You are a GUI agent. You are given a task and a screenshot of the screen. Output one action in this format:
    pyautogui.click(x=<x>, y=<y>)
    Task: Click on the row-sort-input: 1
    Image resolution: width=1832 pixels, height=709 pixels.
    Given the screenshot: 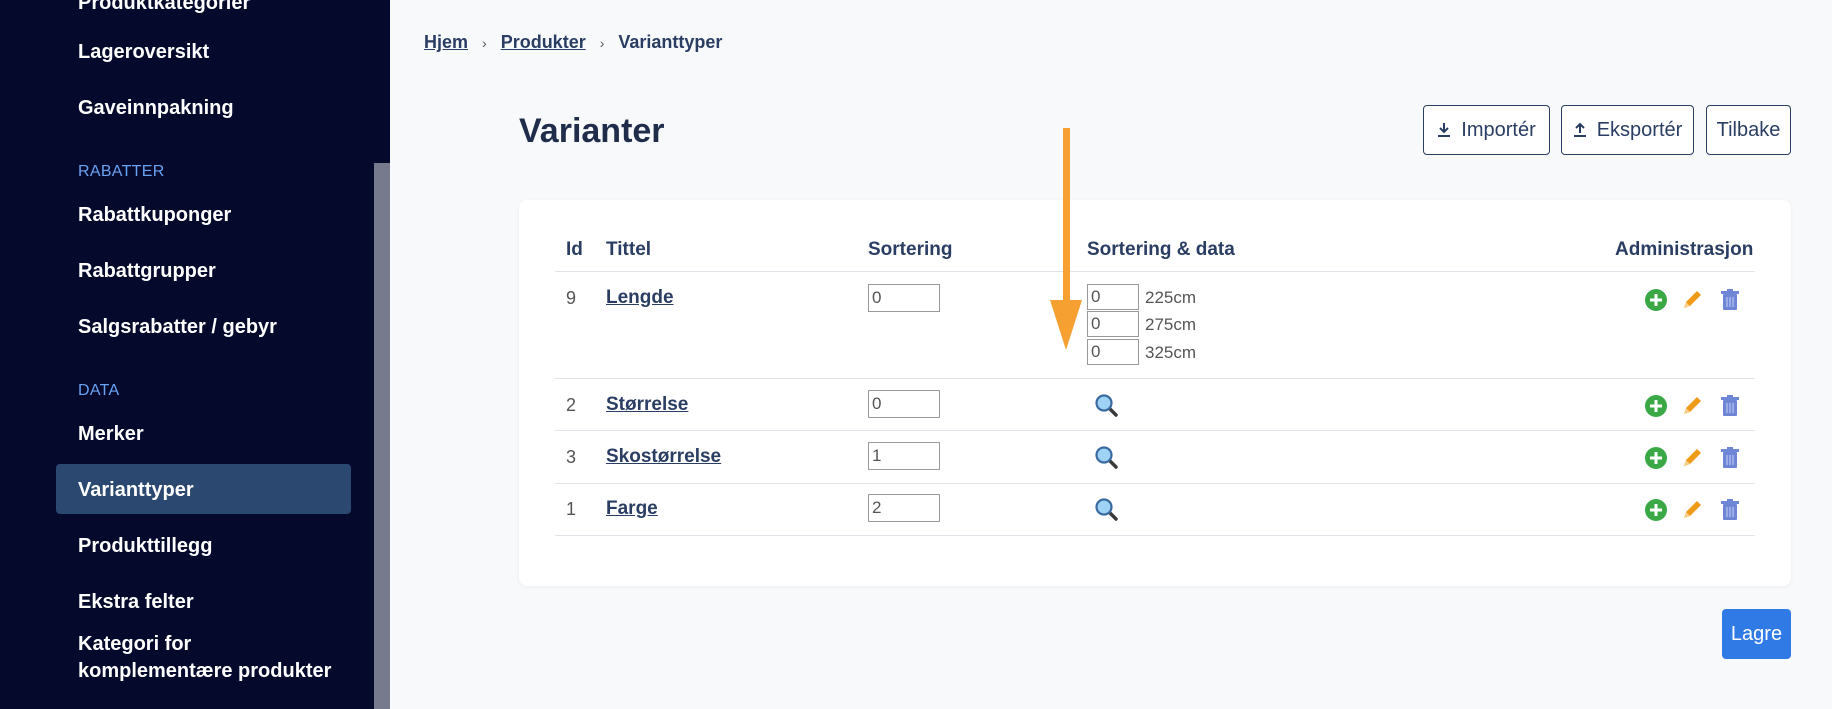 What is the action you would take?
    pyautogui.click(x=904, y=456)
    